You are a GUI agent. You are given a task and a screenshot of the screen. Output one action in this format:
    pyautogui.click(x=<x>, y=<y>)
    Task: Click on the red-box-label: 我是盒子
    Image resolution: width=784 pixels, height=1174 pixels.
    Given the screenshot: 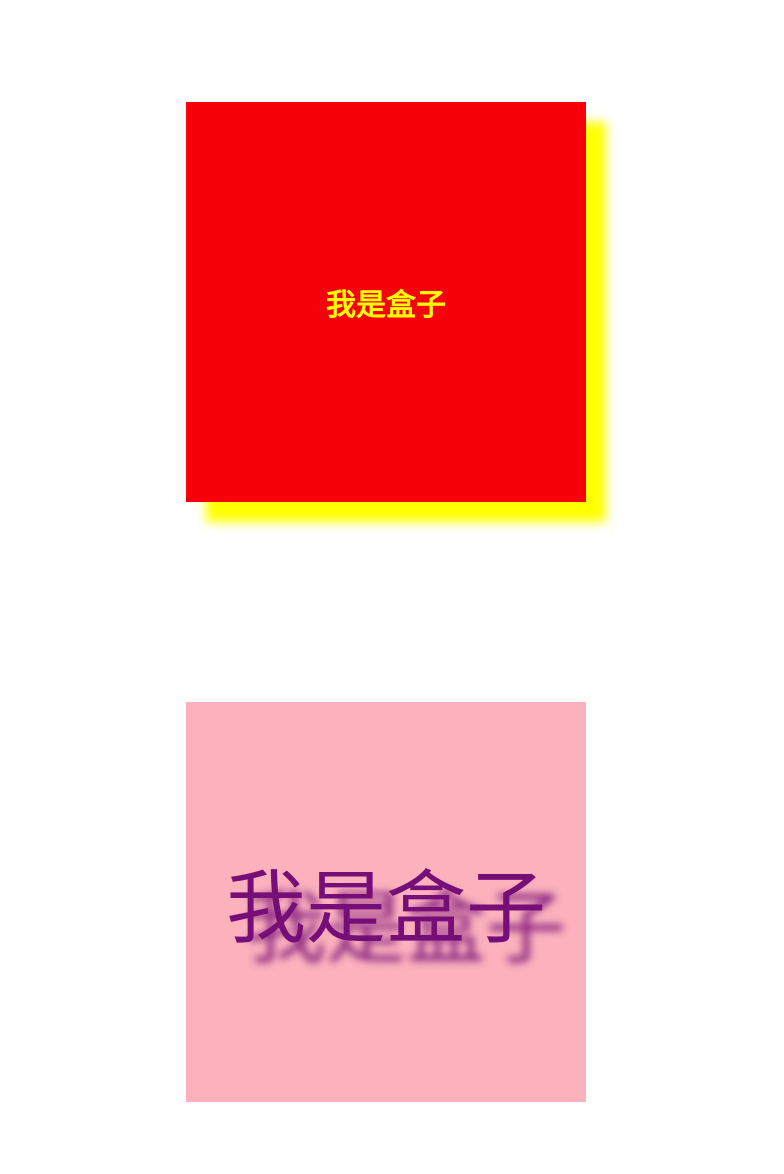 What is the action you would take?
    pyautogui.click(x=386, y=305)
    